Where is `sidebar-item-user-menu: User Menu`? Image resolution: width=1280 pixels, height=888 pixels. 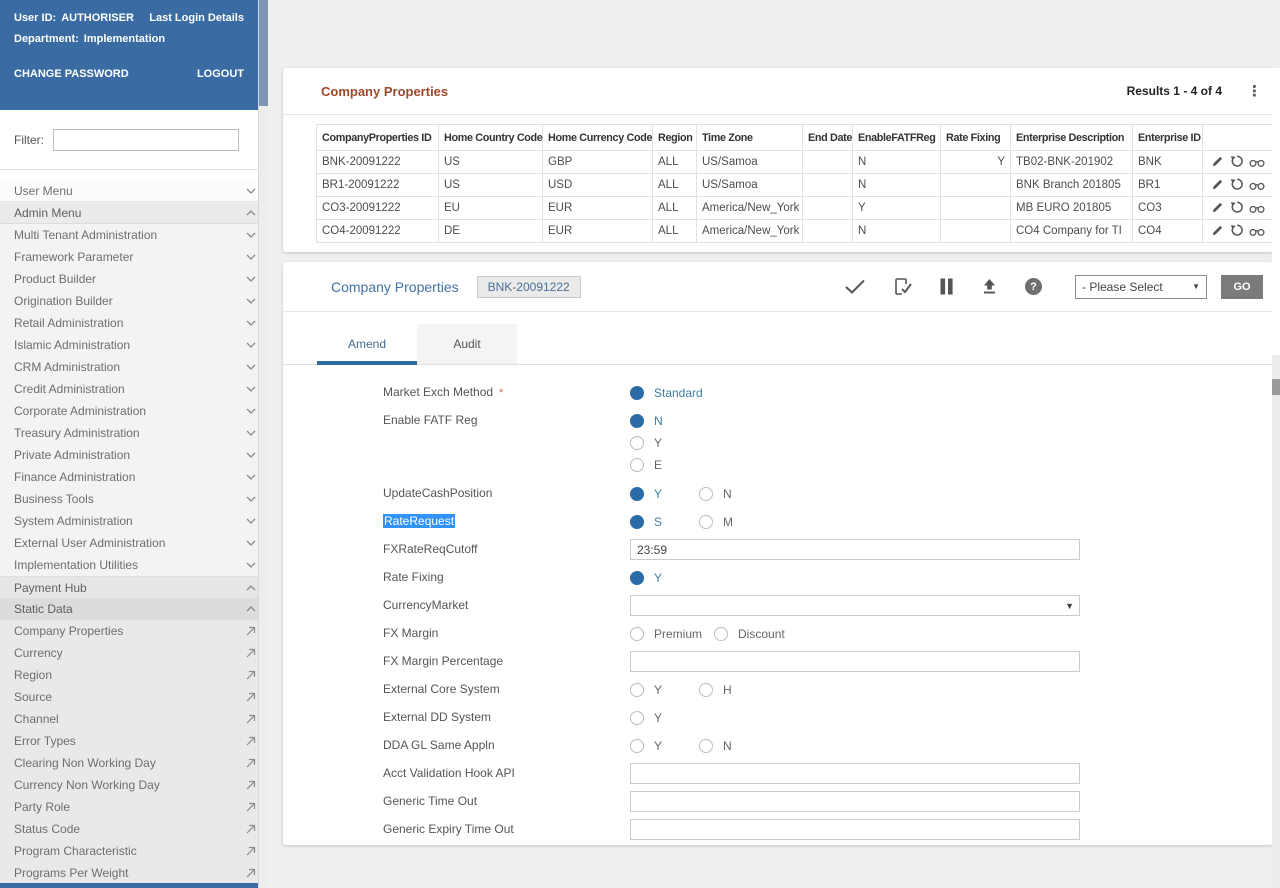
sidebar-item-user-menu: User Menu is located at coordinates (134, 191).